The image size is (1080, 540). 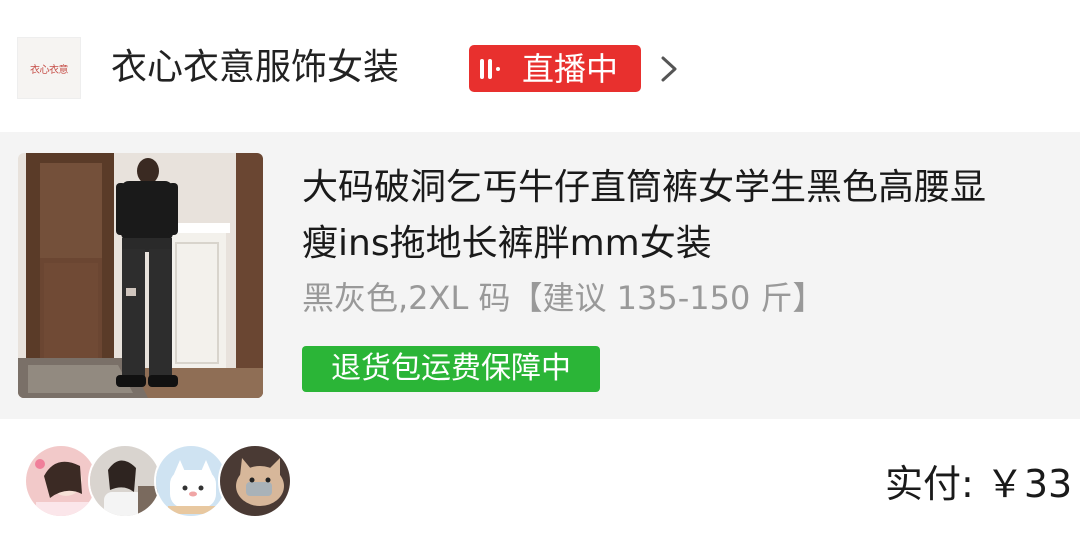 I want to click on paid-amount: 实付: ￥33, so click(x=979, y=484).